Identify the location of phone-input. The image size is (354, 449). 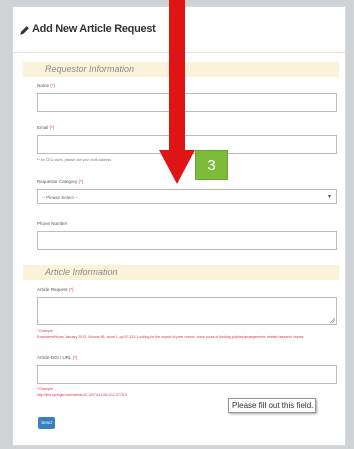
(187, 240).